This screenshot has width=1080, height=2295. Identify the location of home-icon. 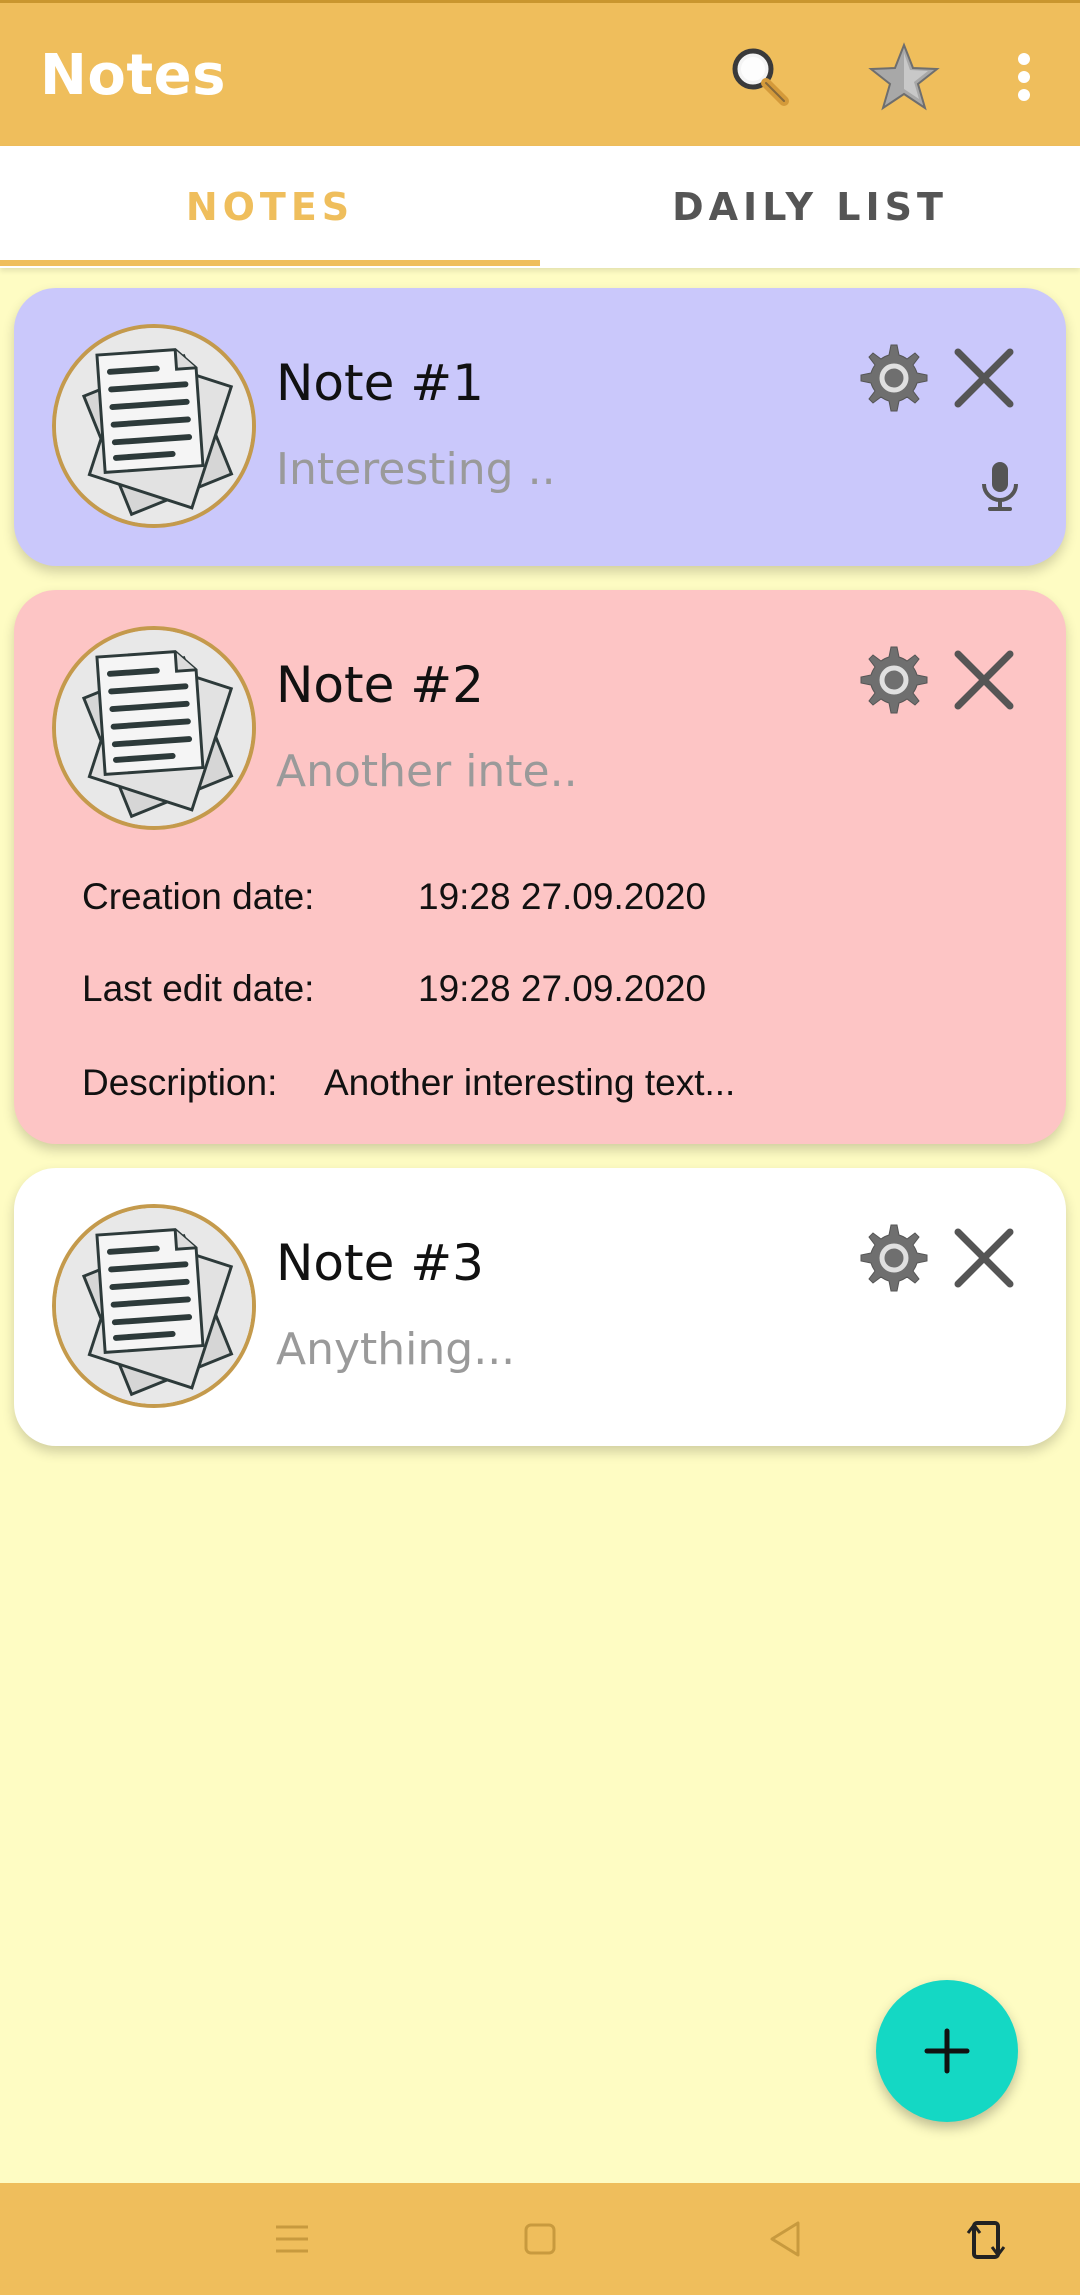
(540, 2239).